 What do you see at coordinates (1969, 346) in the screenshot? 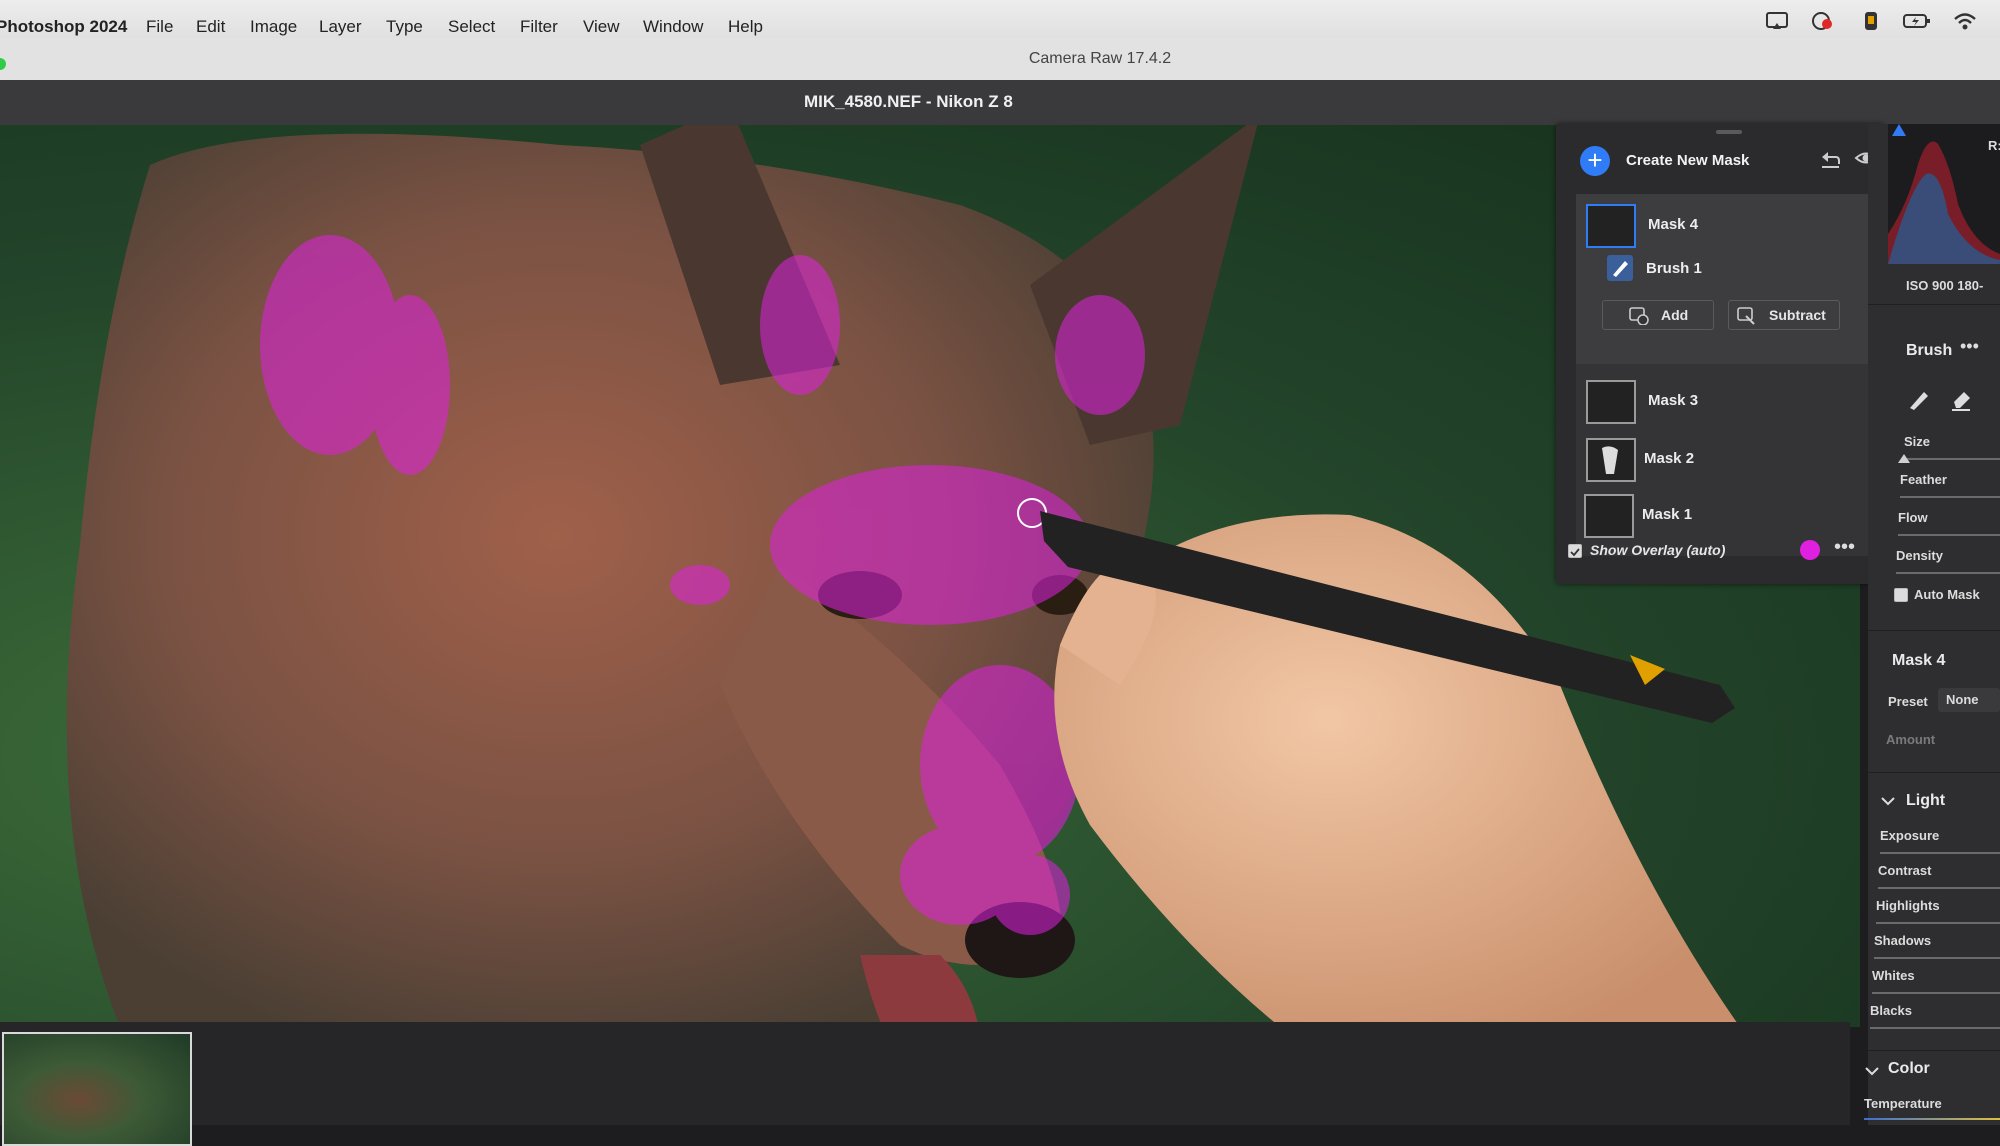
I see `brush-options-icon: •••` at bounding box center [1969, 346].